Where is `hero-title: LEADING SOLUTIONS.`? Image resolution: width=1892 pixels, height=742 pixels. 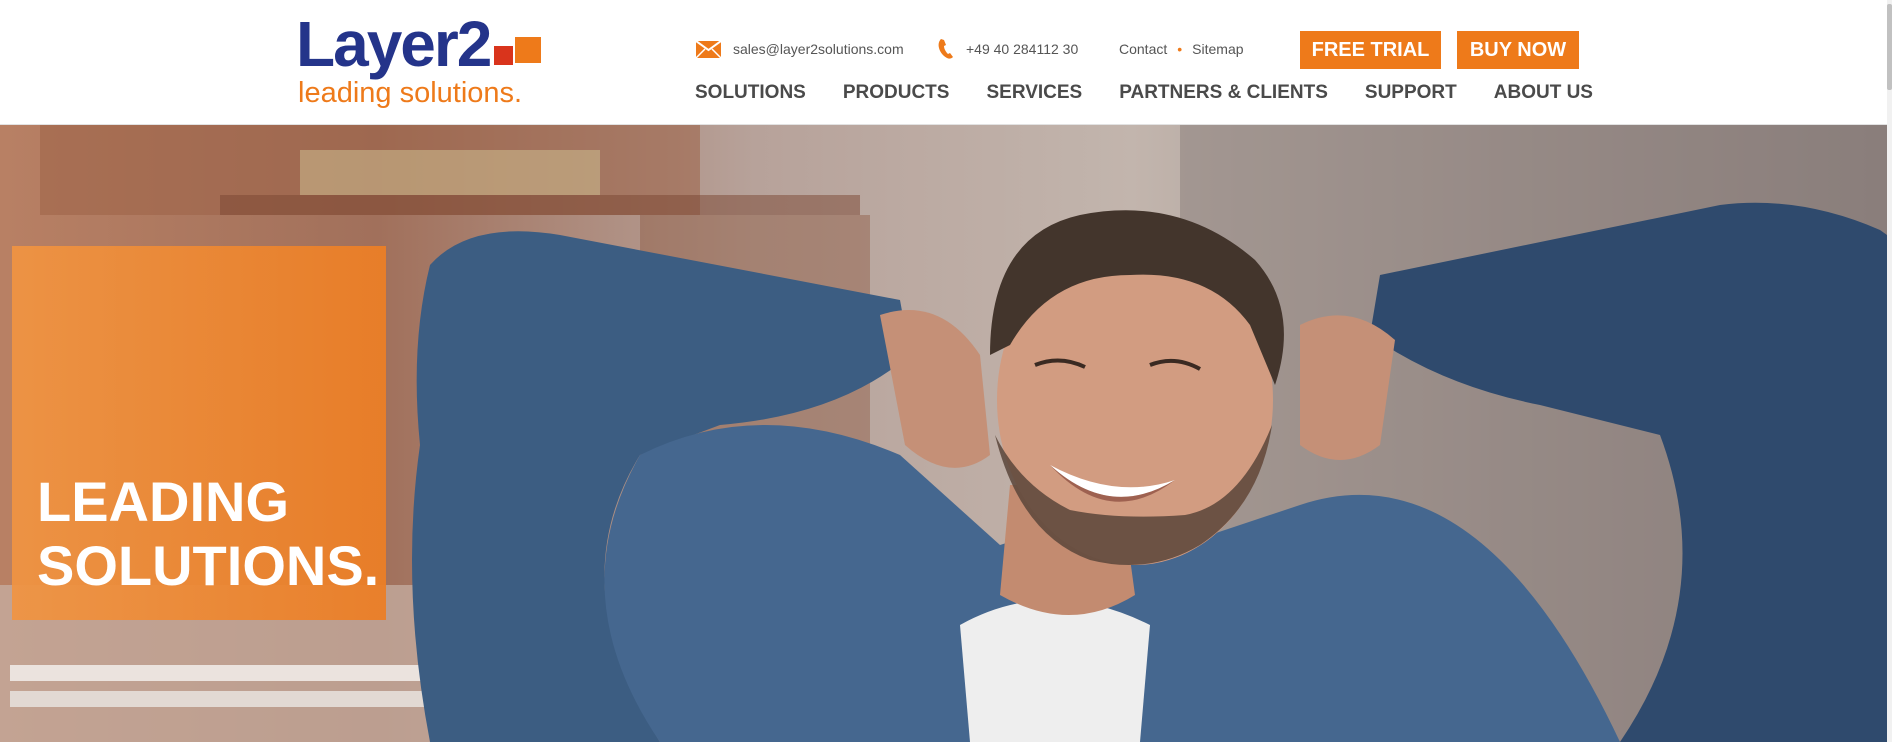 hero-title: LEADING SOLUTIONS. is located at coordinates (208, 533).